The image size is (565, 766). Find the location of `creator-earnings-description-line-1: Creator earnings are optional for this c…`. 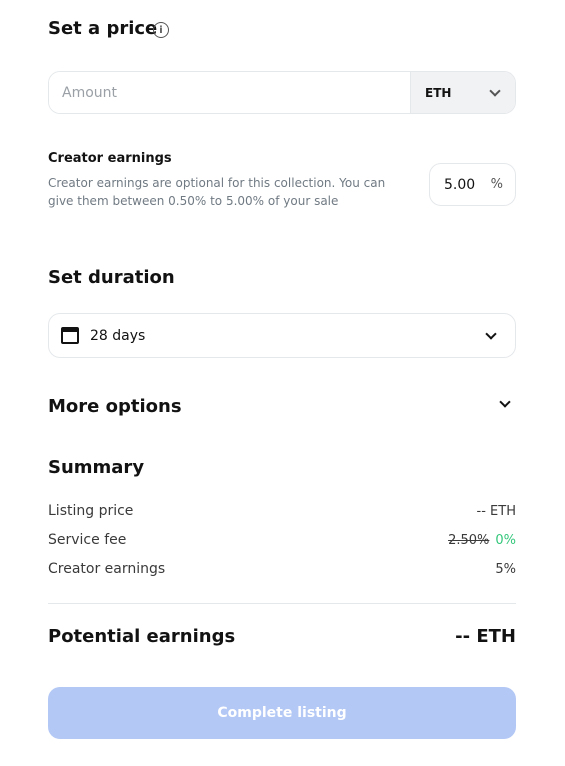

creator-earnings-description-line-1: Creator earnings are optional for this c… is located at coordinates (217, 183).